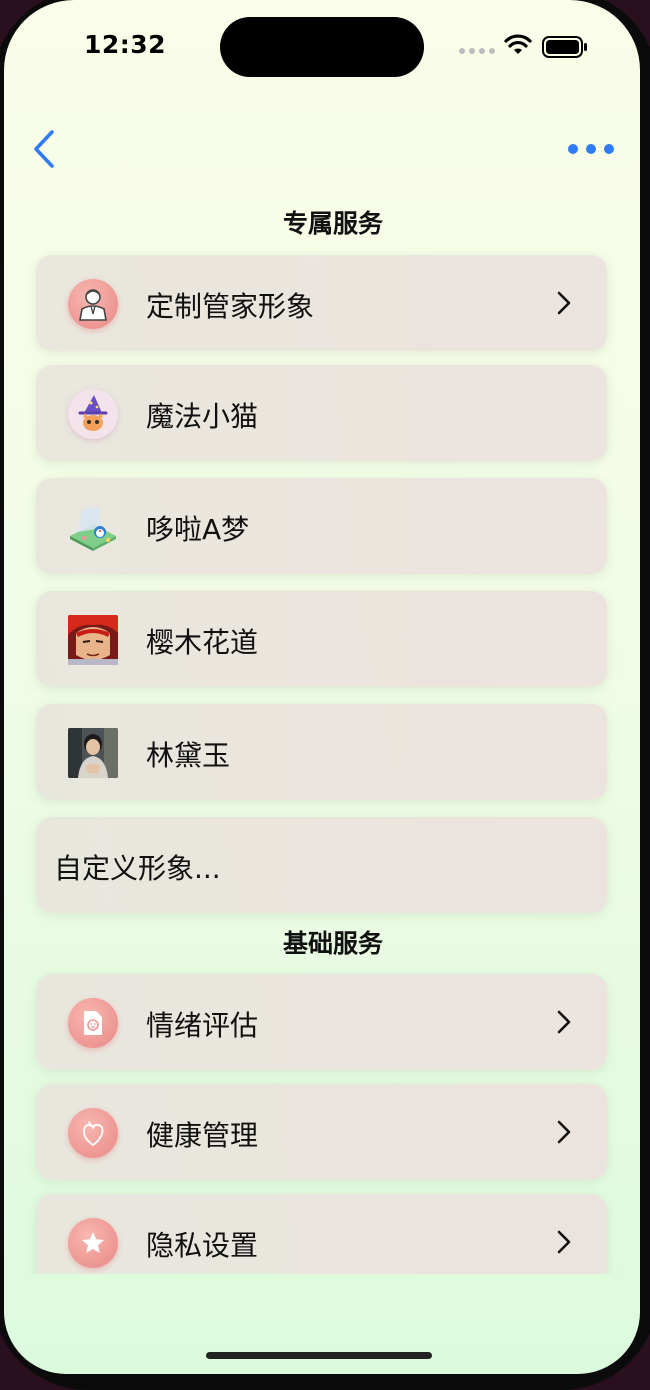  I want to click on star-icon, so click(93, 1243).